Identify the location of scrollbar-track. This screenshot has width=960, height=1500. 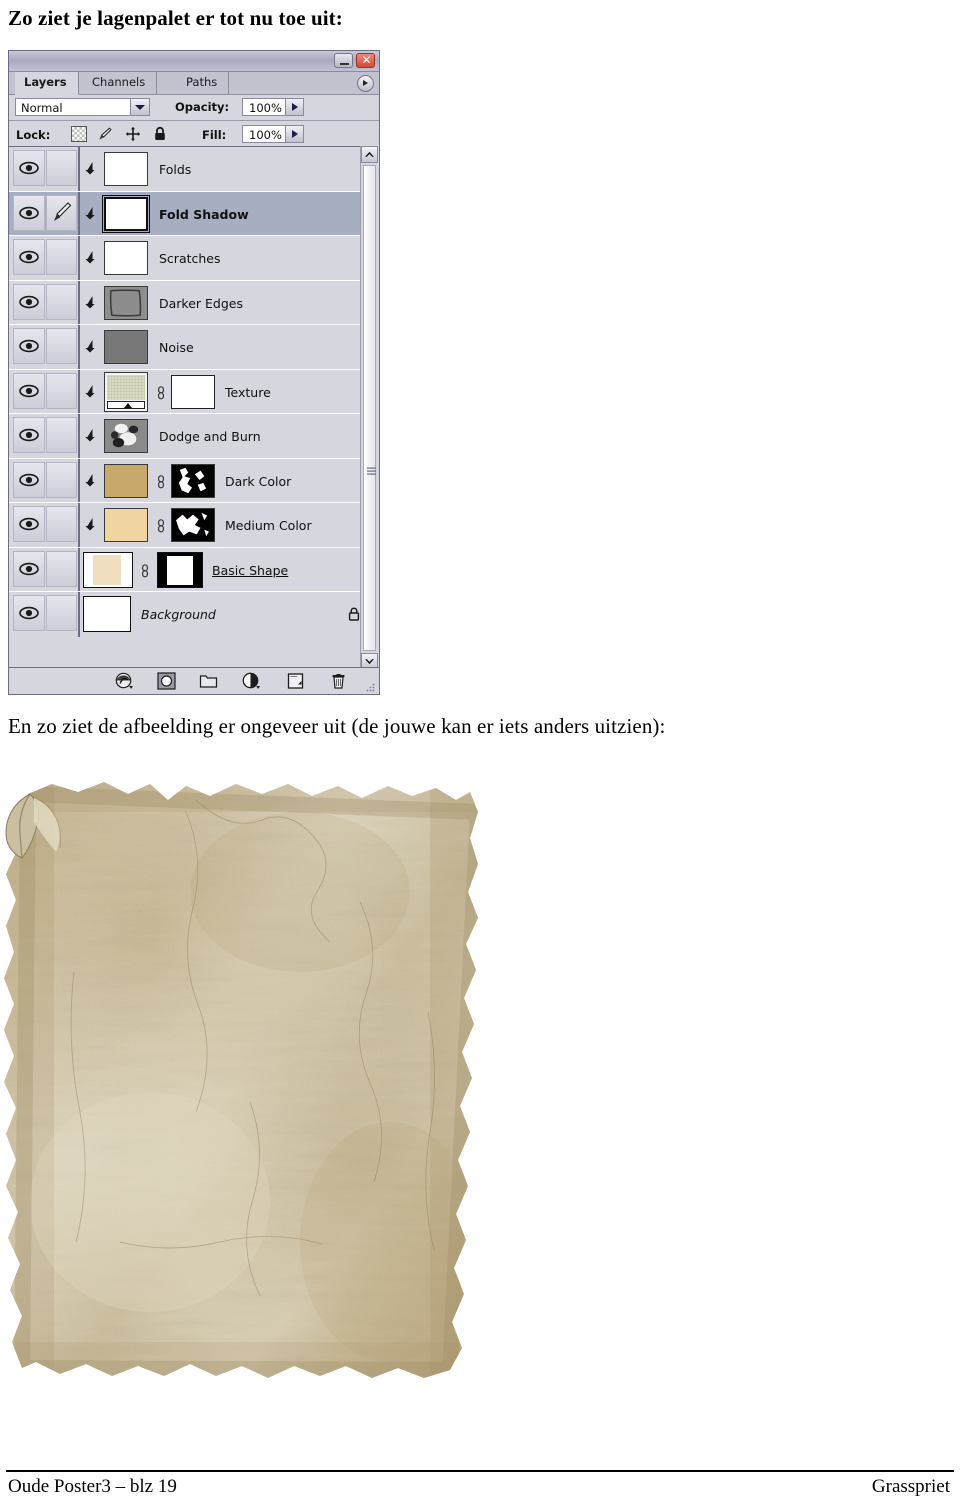
(369, 408).